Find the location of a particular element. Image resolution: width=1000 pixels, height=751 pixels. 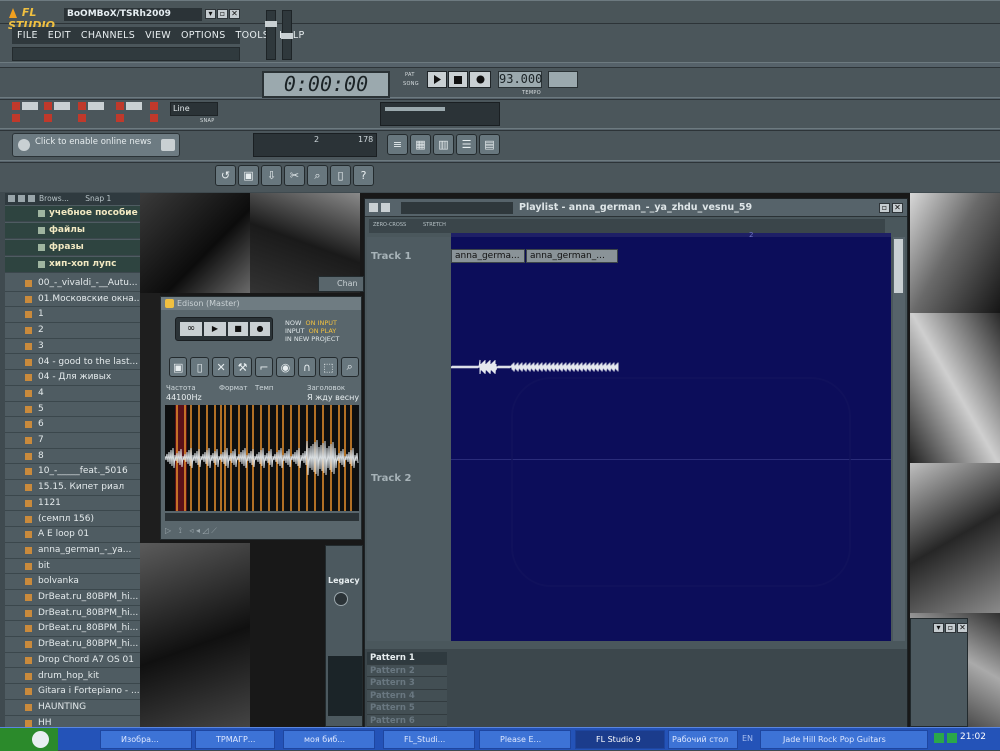

play-button is located at coordinates (437, 79).